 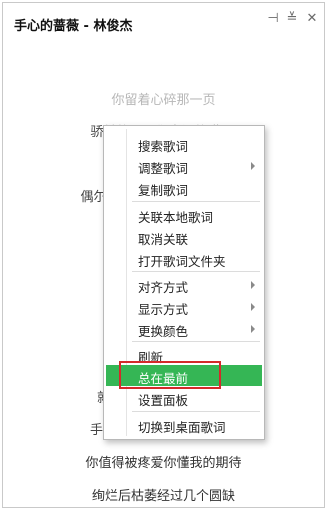 What do you see at coordinates (163, 400) in the screenshot?
I see `menu-item-label: 设置面板` at bounding box center [163, 400].